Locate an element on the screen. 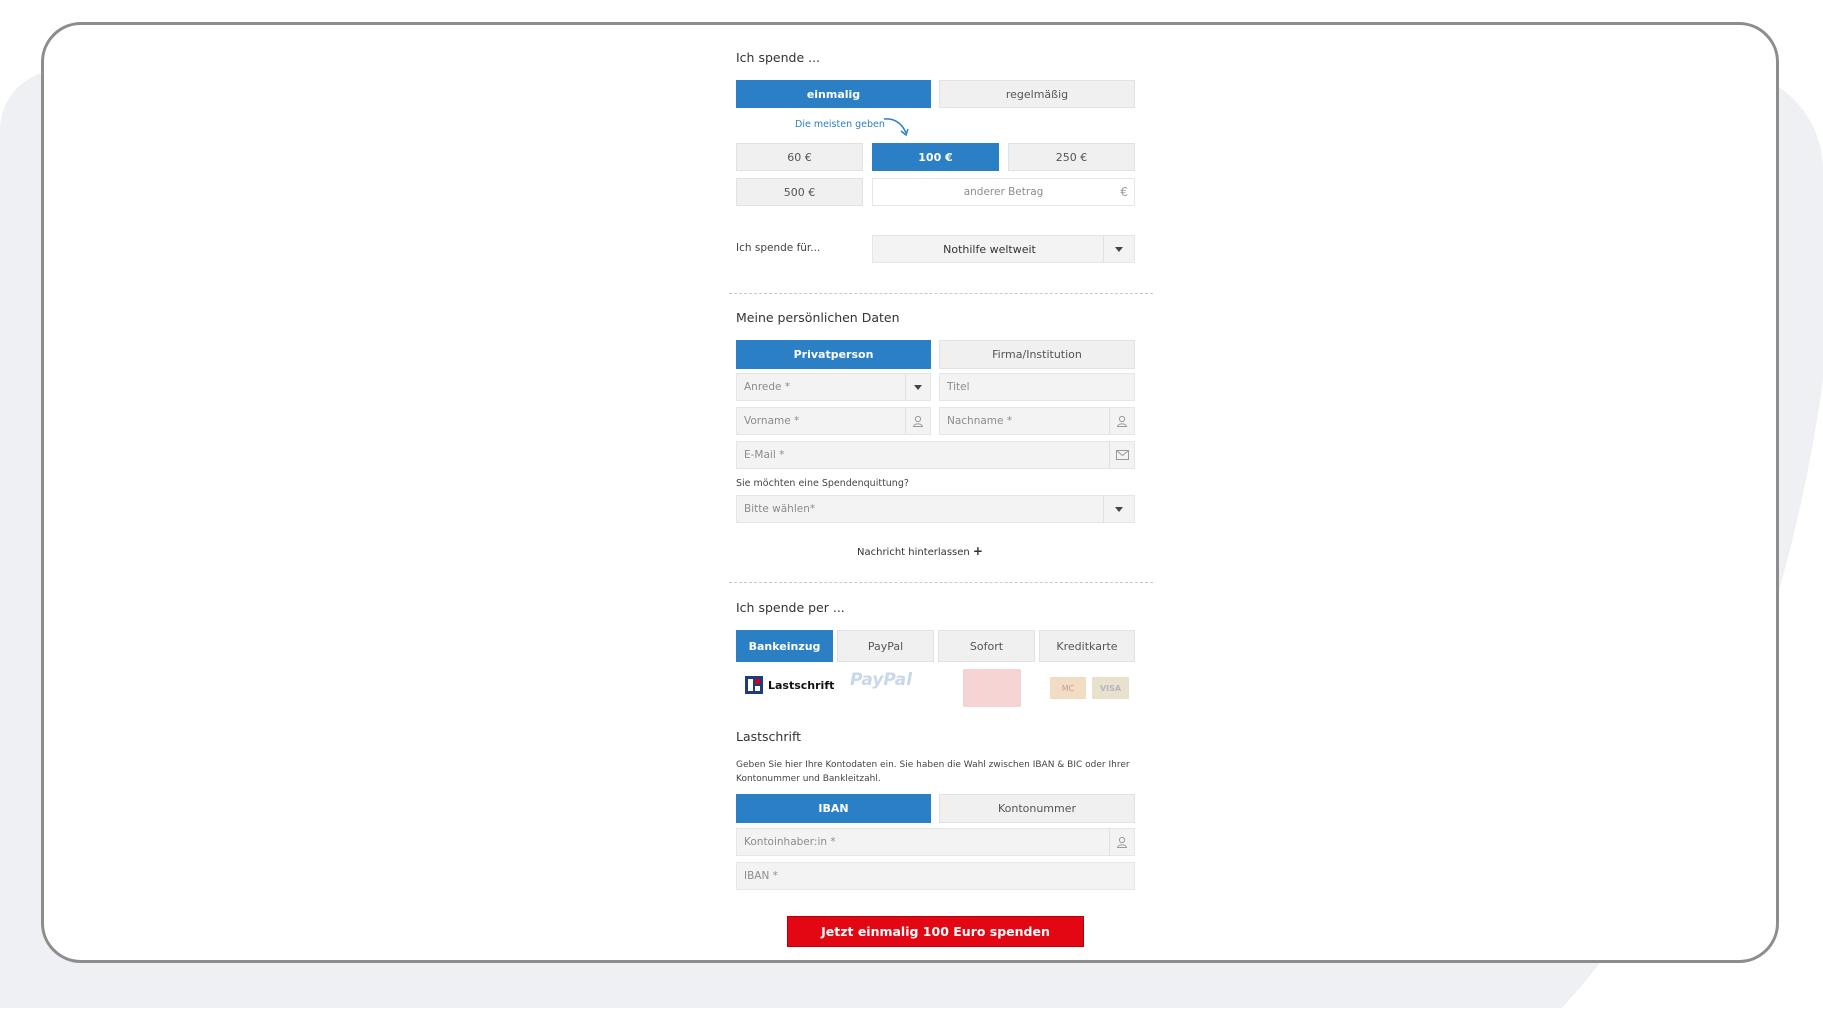 The image size is (1823, 1028). frequency-once-button: einmalig is located at coordinates (833, 94).